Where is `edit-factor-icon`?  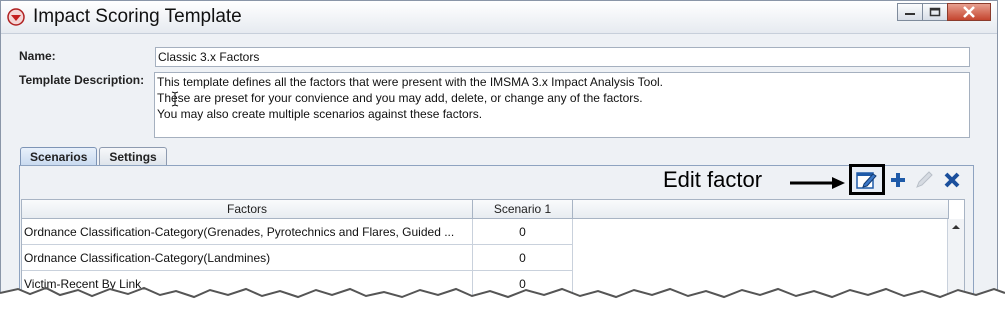 edit-factor-icon is located at coordinates (866, 180).